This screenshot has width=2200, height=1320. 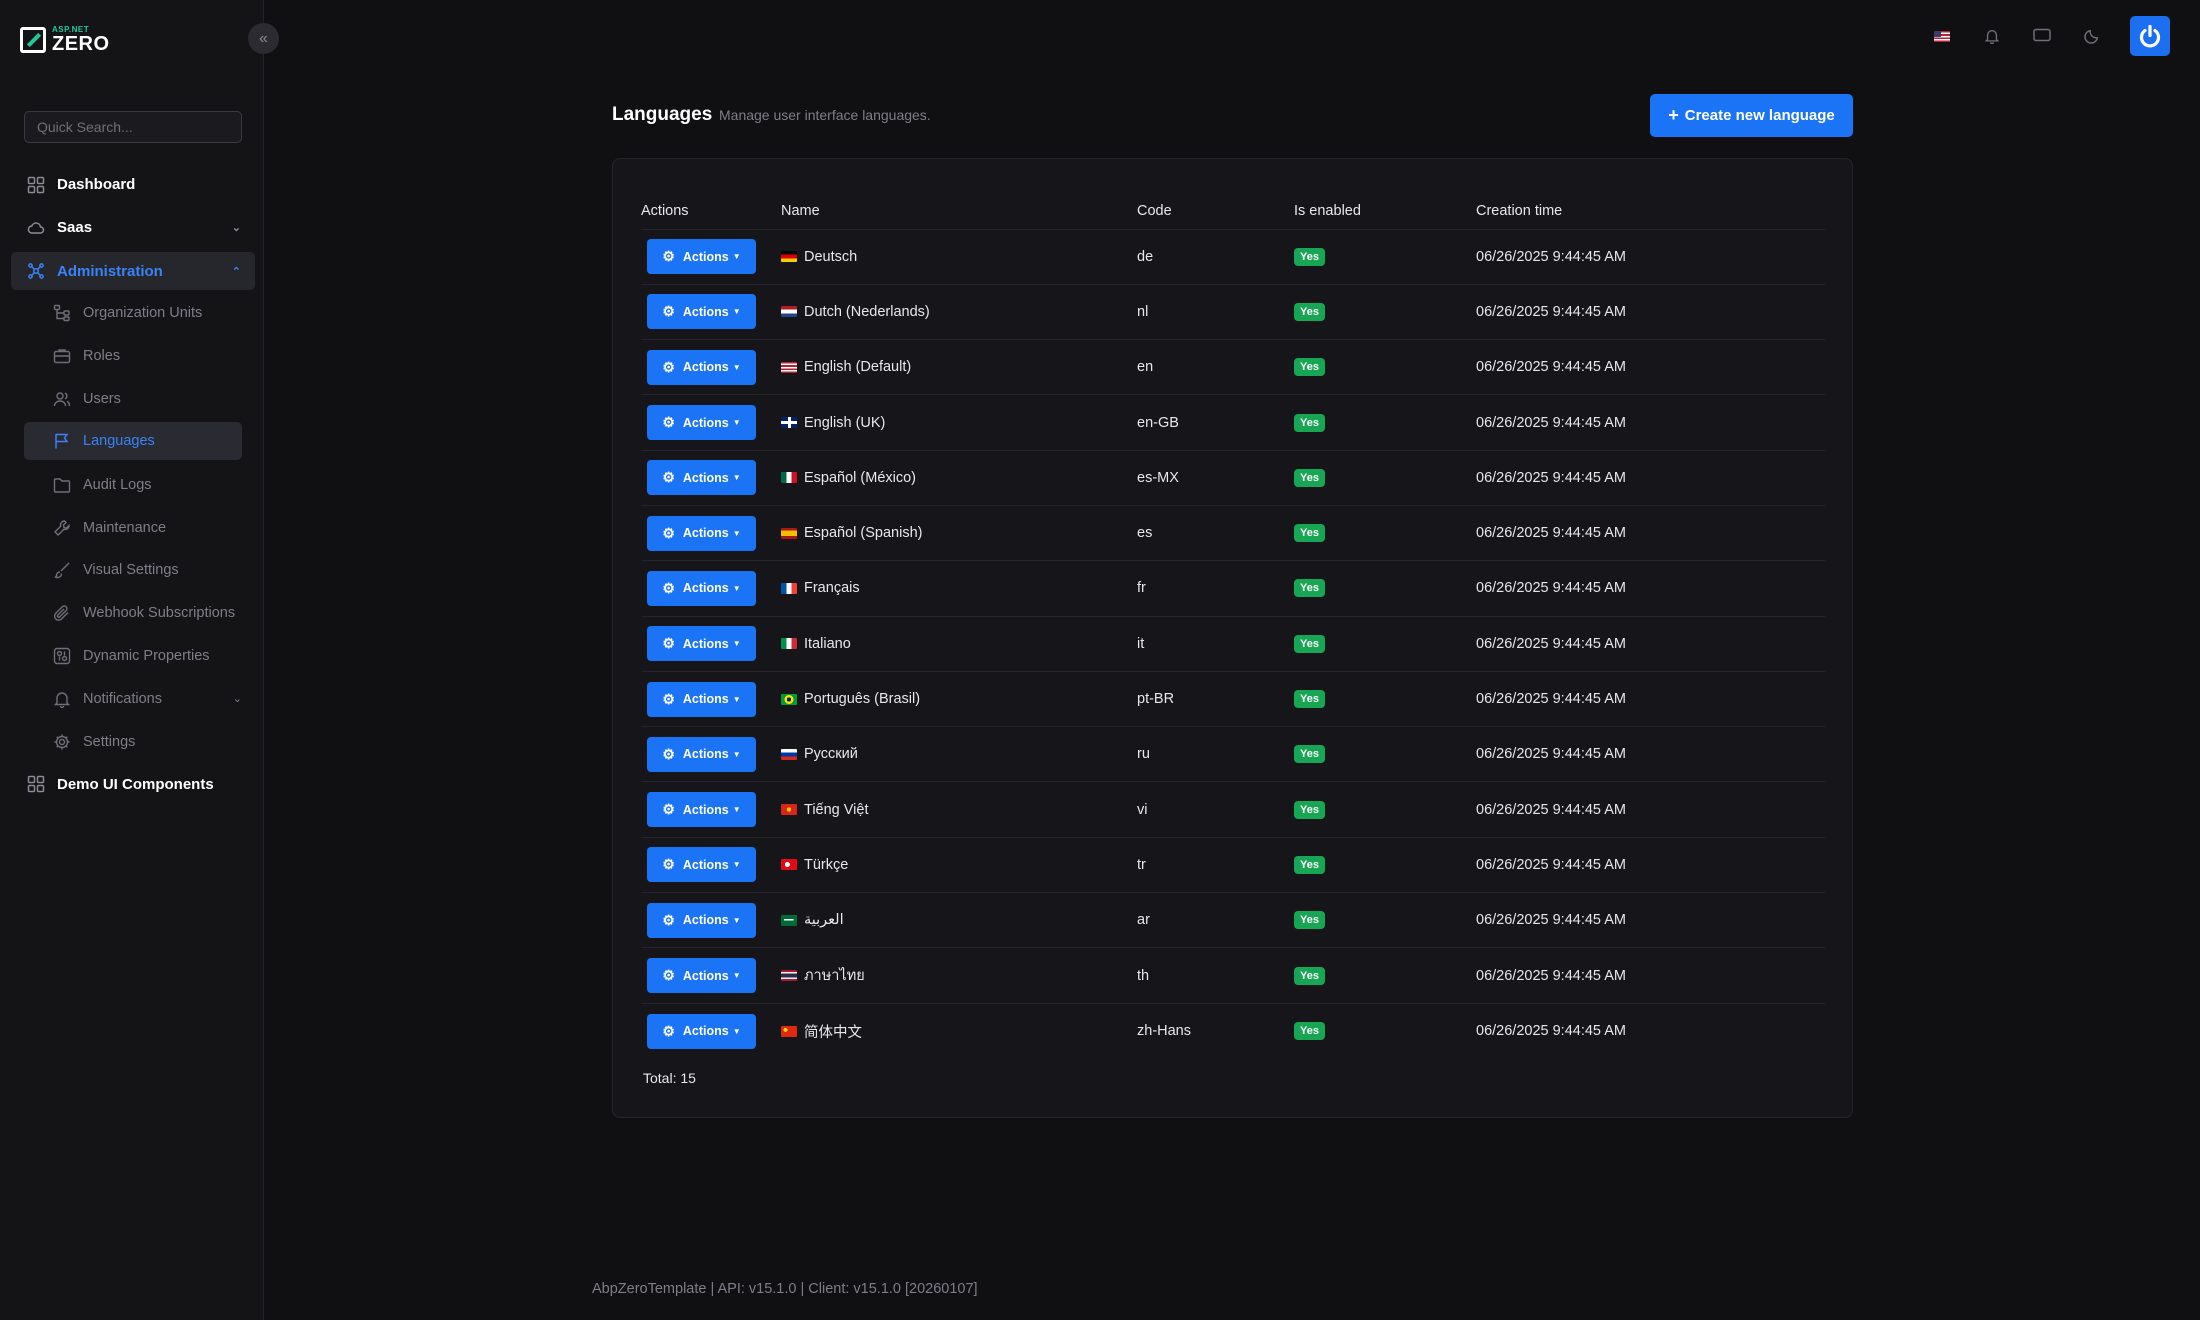 What do you see at coordinates (133, 441) in the screenshot?
I see `sidebar-item-languages: Languages` at bounding box center [133, 441].